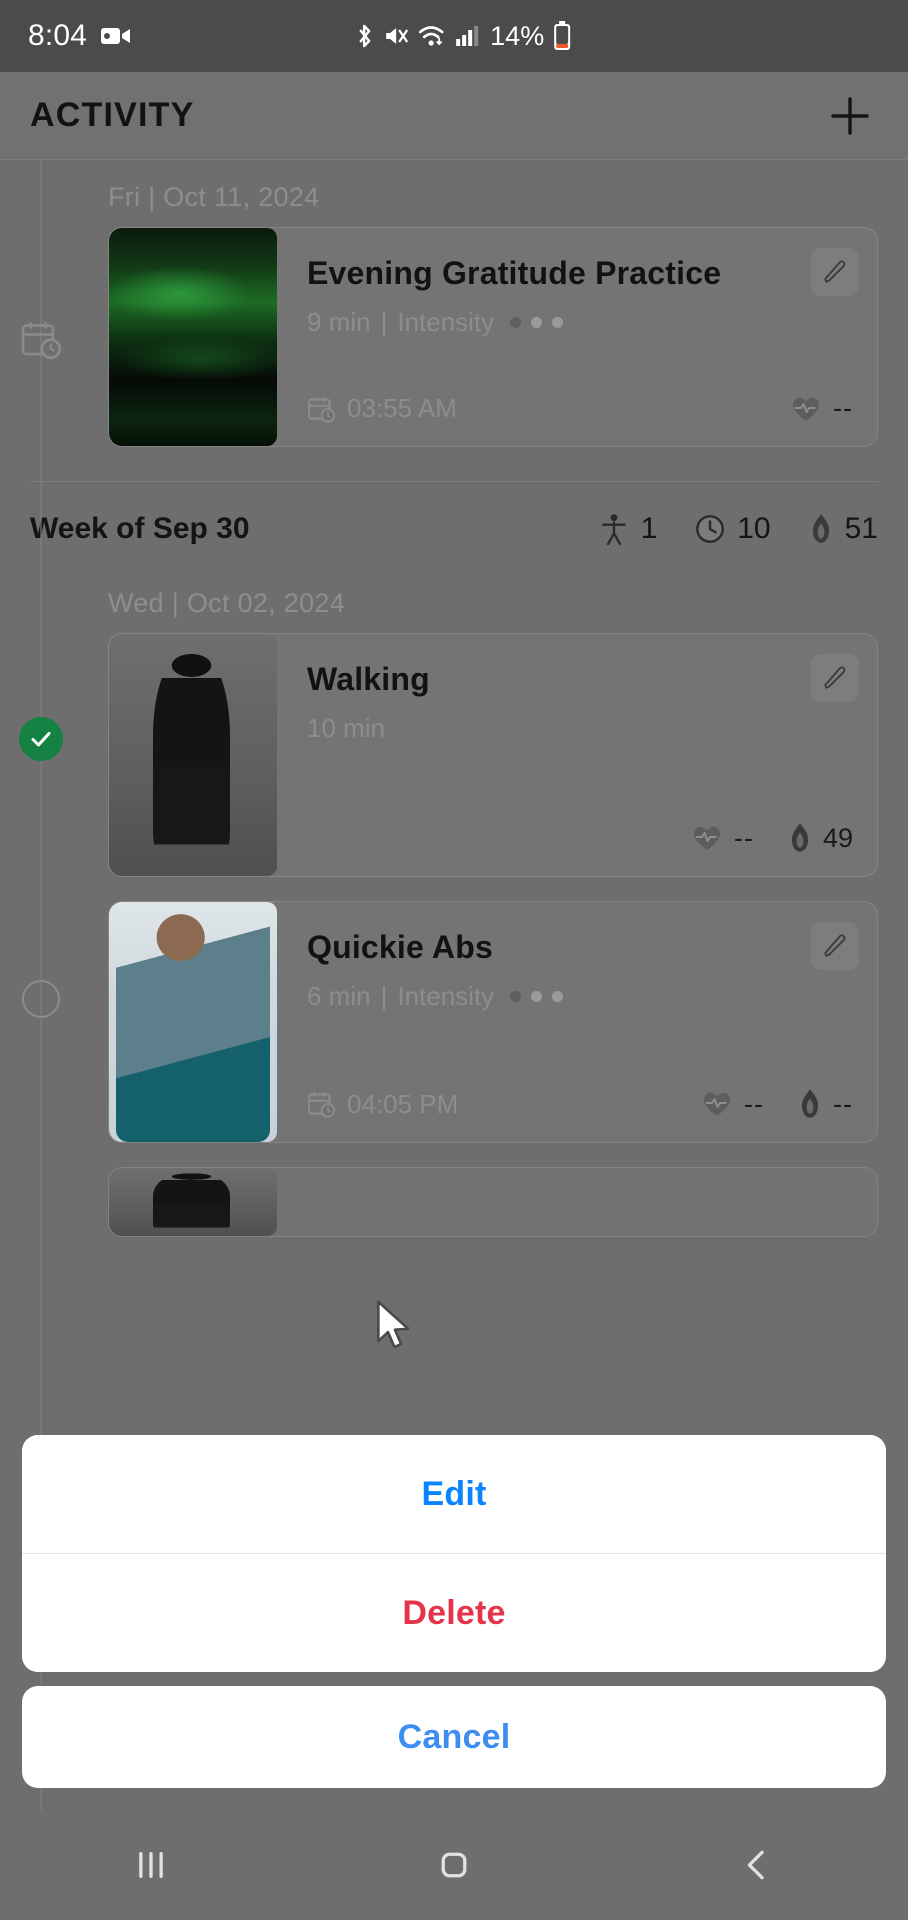 The height and width of the screenshot is (1920, 908). What do you see at coordinates (628, 529) in the screenshot?
I see `week-workouts-stat: 1` at bounding box center [628, 529].